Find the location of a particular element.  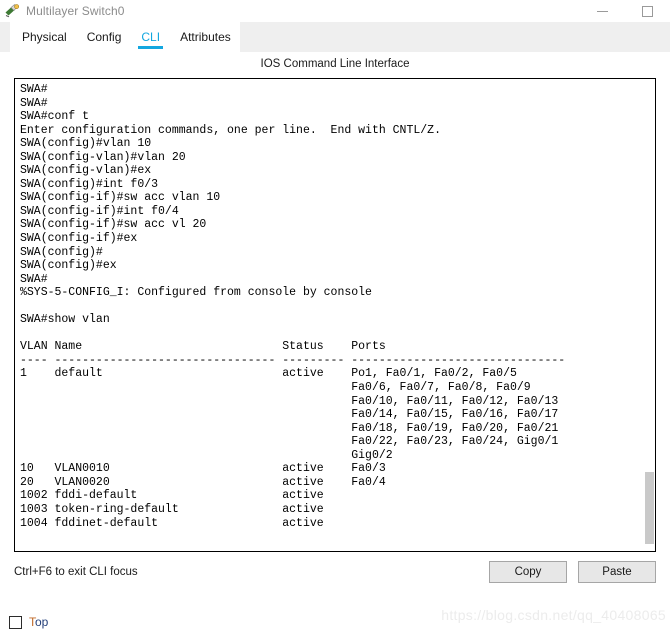

maximize-icon is located at coordinates (647, 11).